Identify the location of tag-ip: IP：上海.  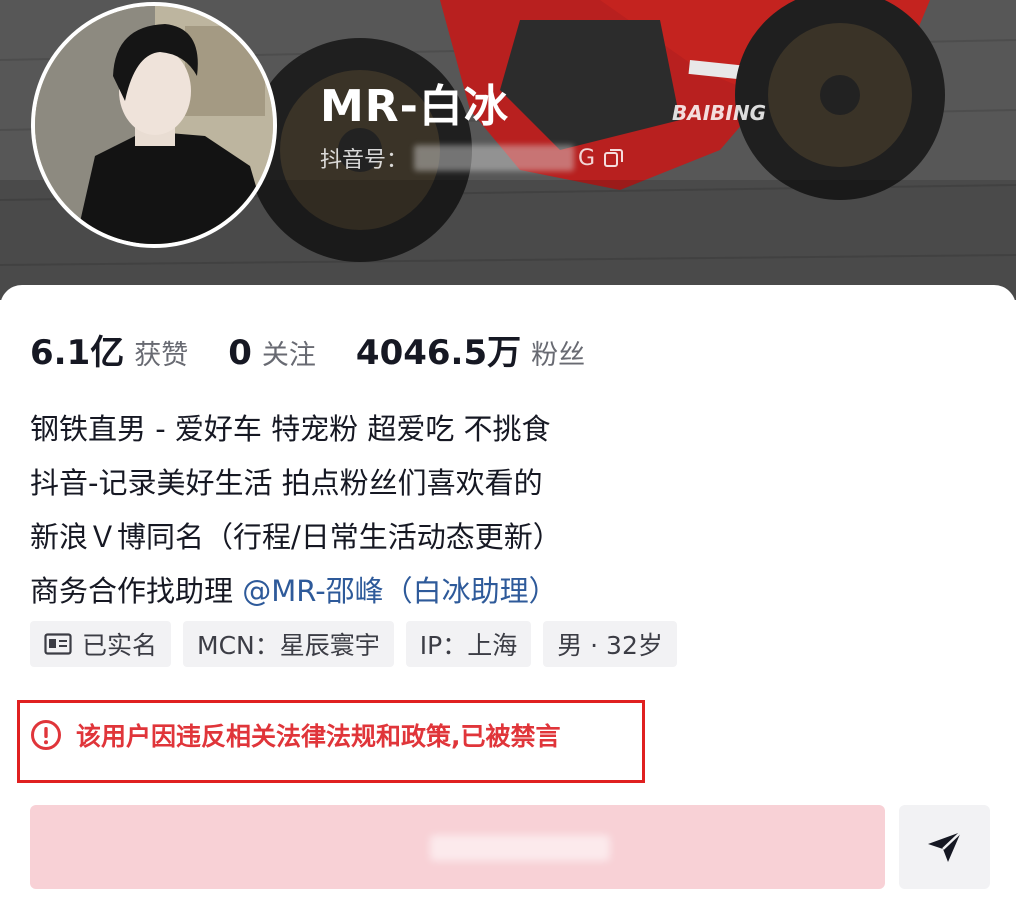
(468, 644).